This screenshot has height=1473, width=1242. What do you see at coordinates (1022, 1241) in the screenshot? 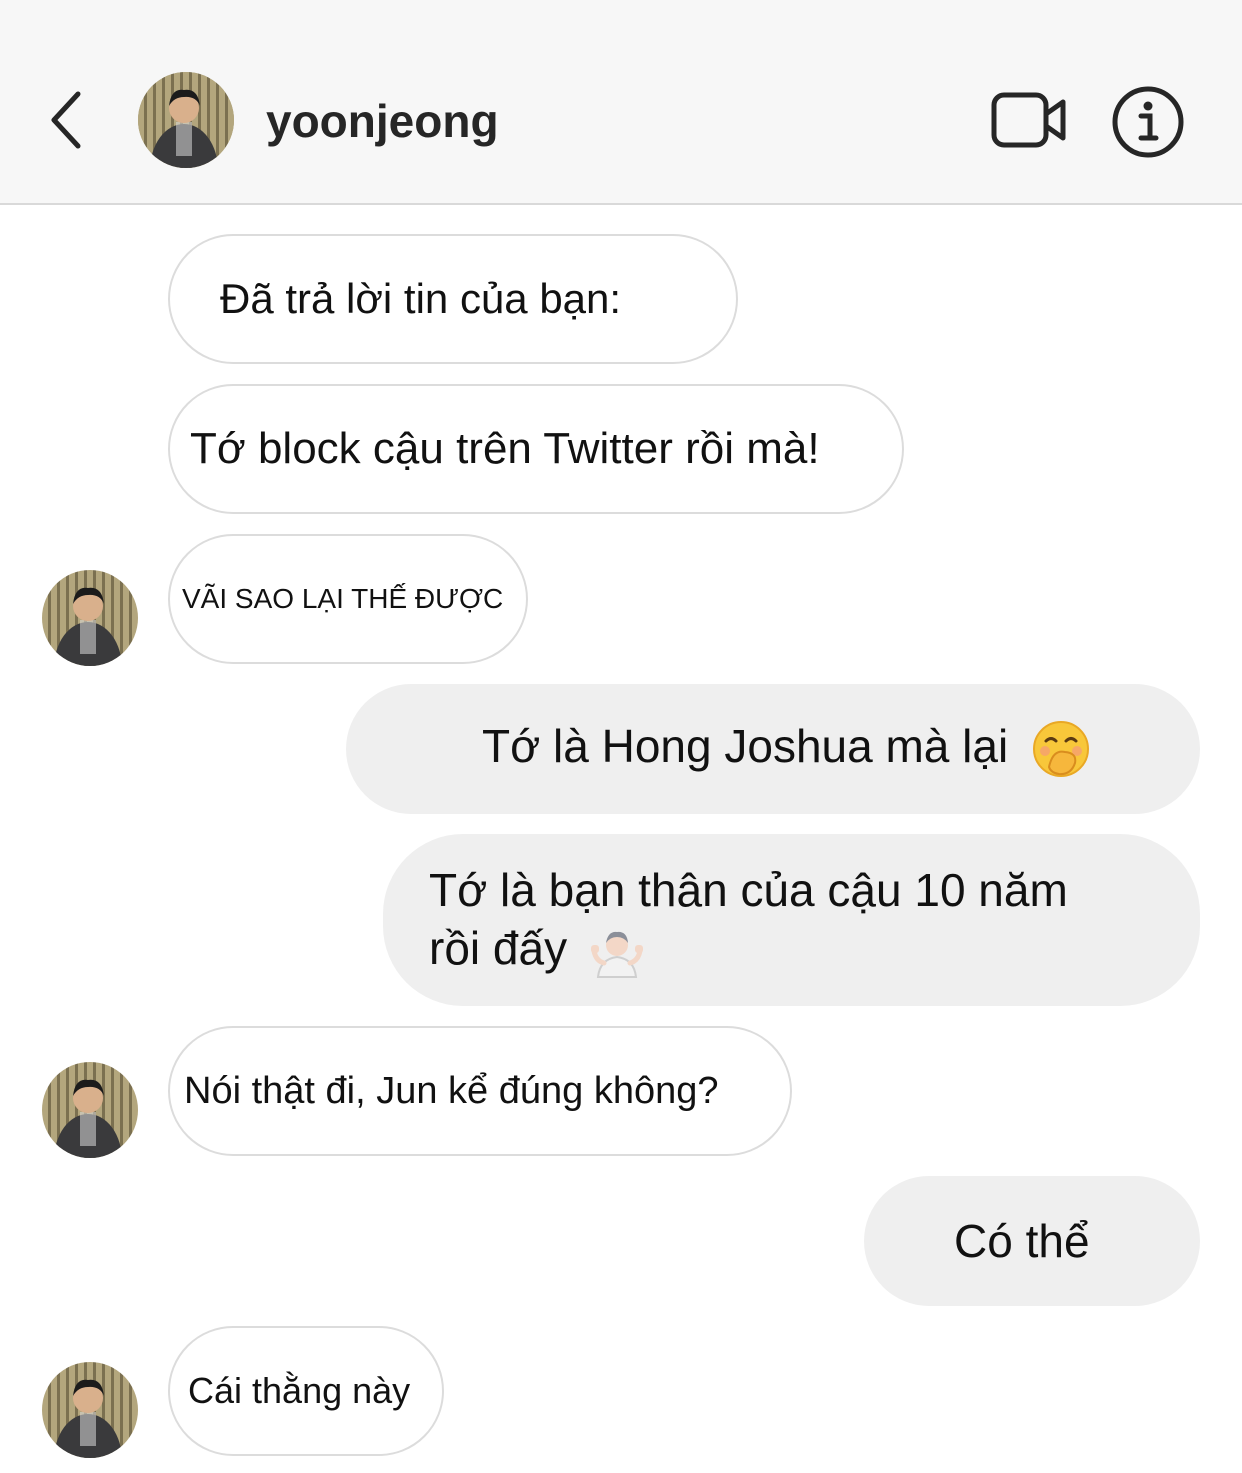
I see `message-text: Có thể` at bounding box center [1022, 1241].